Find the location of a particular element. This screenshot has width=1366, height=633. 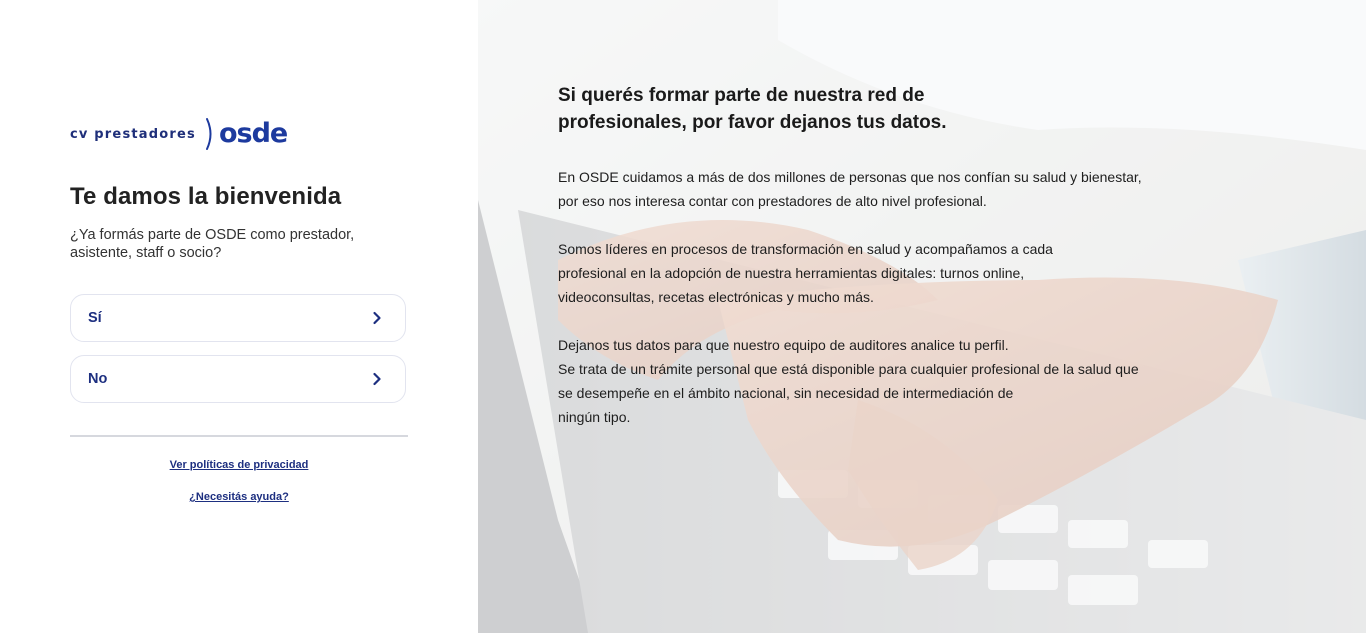

yes-option-button: Sí is located at coordinates (238, 318).